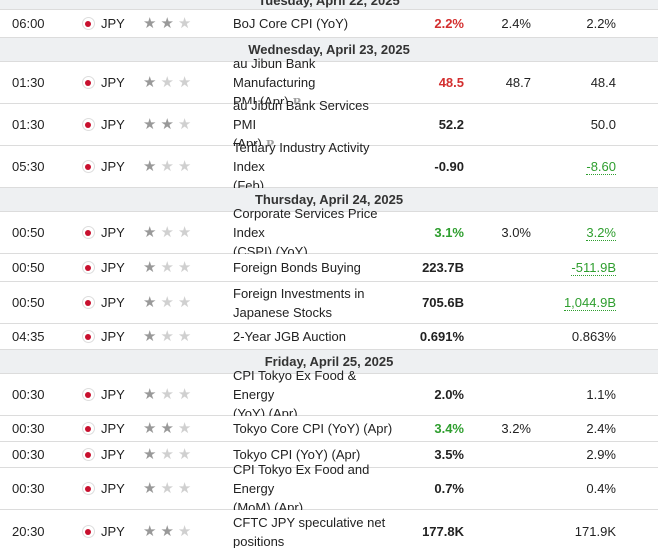  I want to click on event-actual: 2.0%, so click(429, 394).